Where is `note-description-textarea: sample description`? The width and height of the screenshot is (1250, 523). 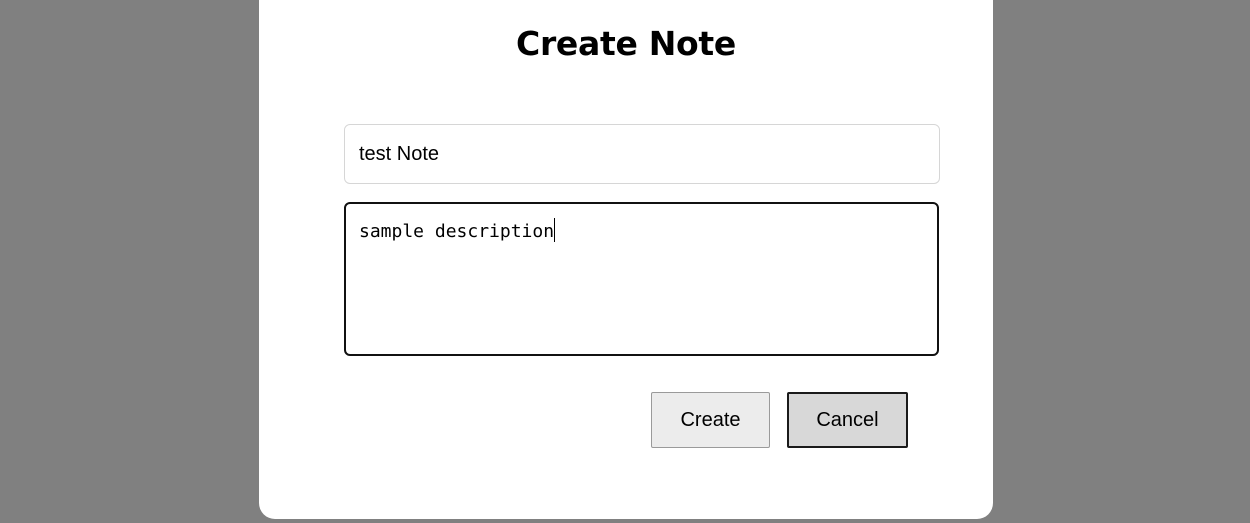
note-description-textarea: sample description is located at coordinates (641, 279).